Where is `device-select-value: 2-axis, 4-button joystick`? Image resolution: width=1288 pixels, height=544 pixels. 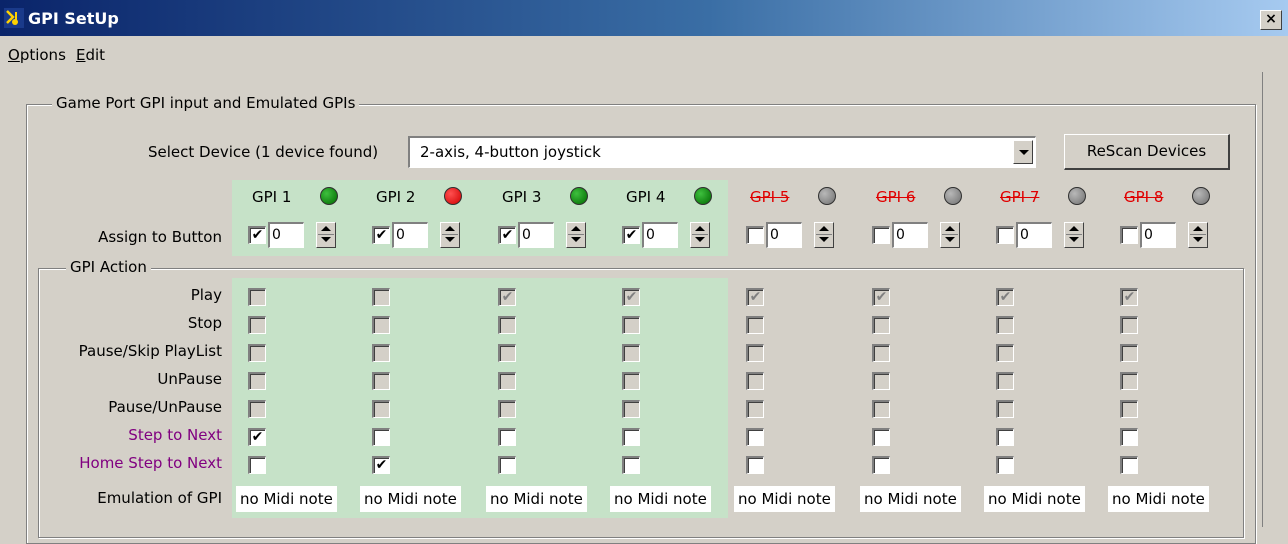
device-select-value: 2-axis, 4-button joystick is located at coordinates (510, 152).